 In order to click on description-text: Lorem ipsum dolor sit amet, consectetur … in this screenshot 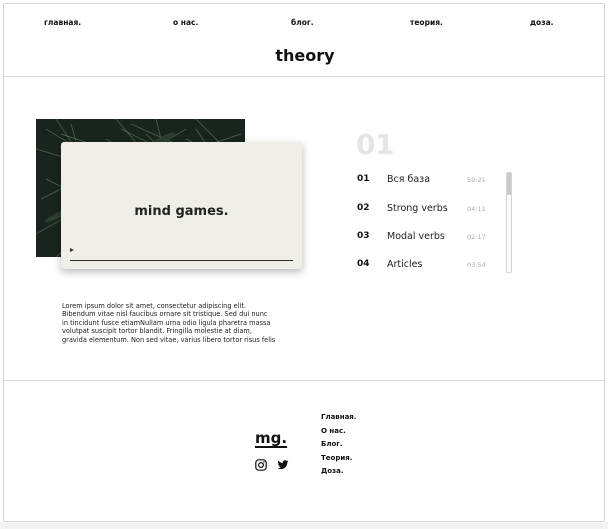, I will do `click(184, 323)`.